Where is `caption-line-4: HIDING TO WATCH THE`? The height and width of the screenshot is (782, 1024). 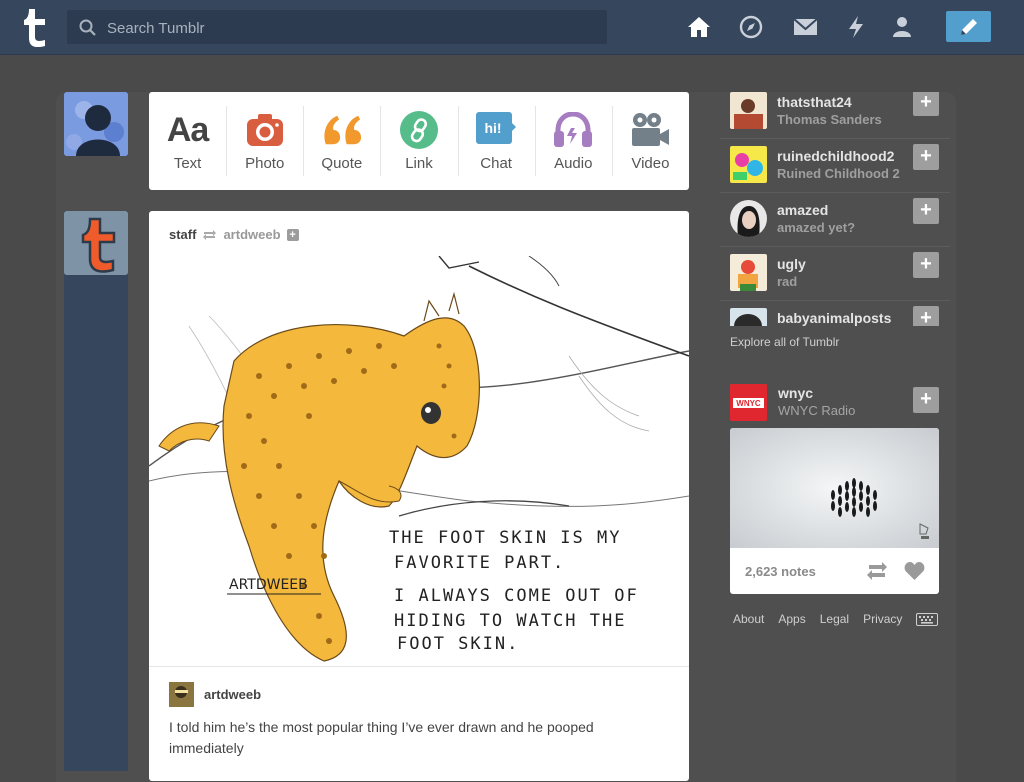 caption-line-4: HIDING TO WATCH THE is located at coordinates (510, 621).